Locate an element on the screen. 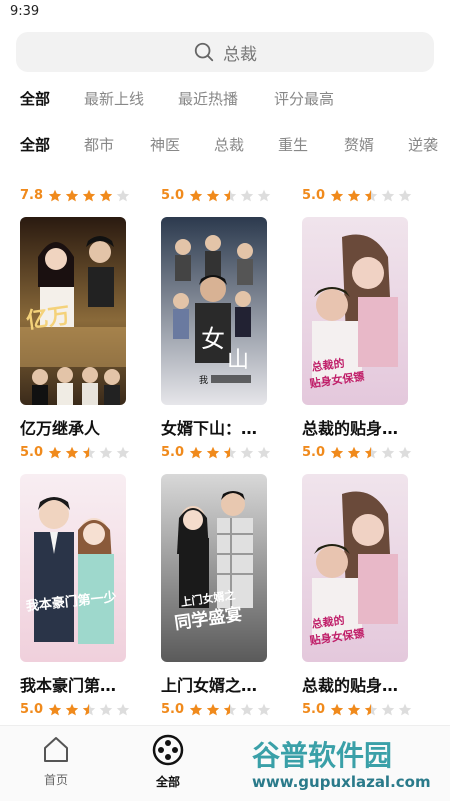 This screenshot has height=801, width=450. watermark-title: 谷普软件园 is located at coordinates (322, 755).